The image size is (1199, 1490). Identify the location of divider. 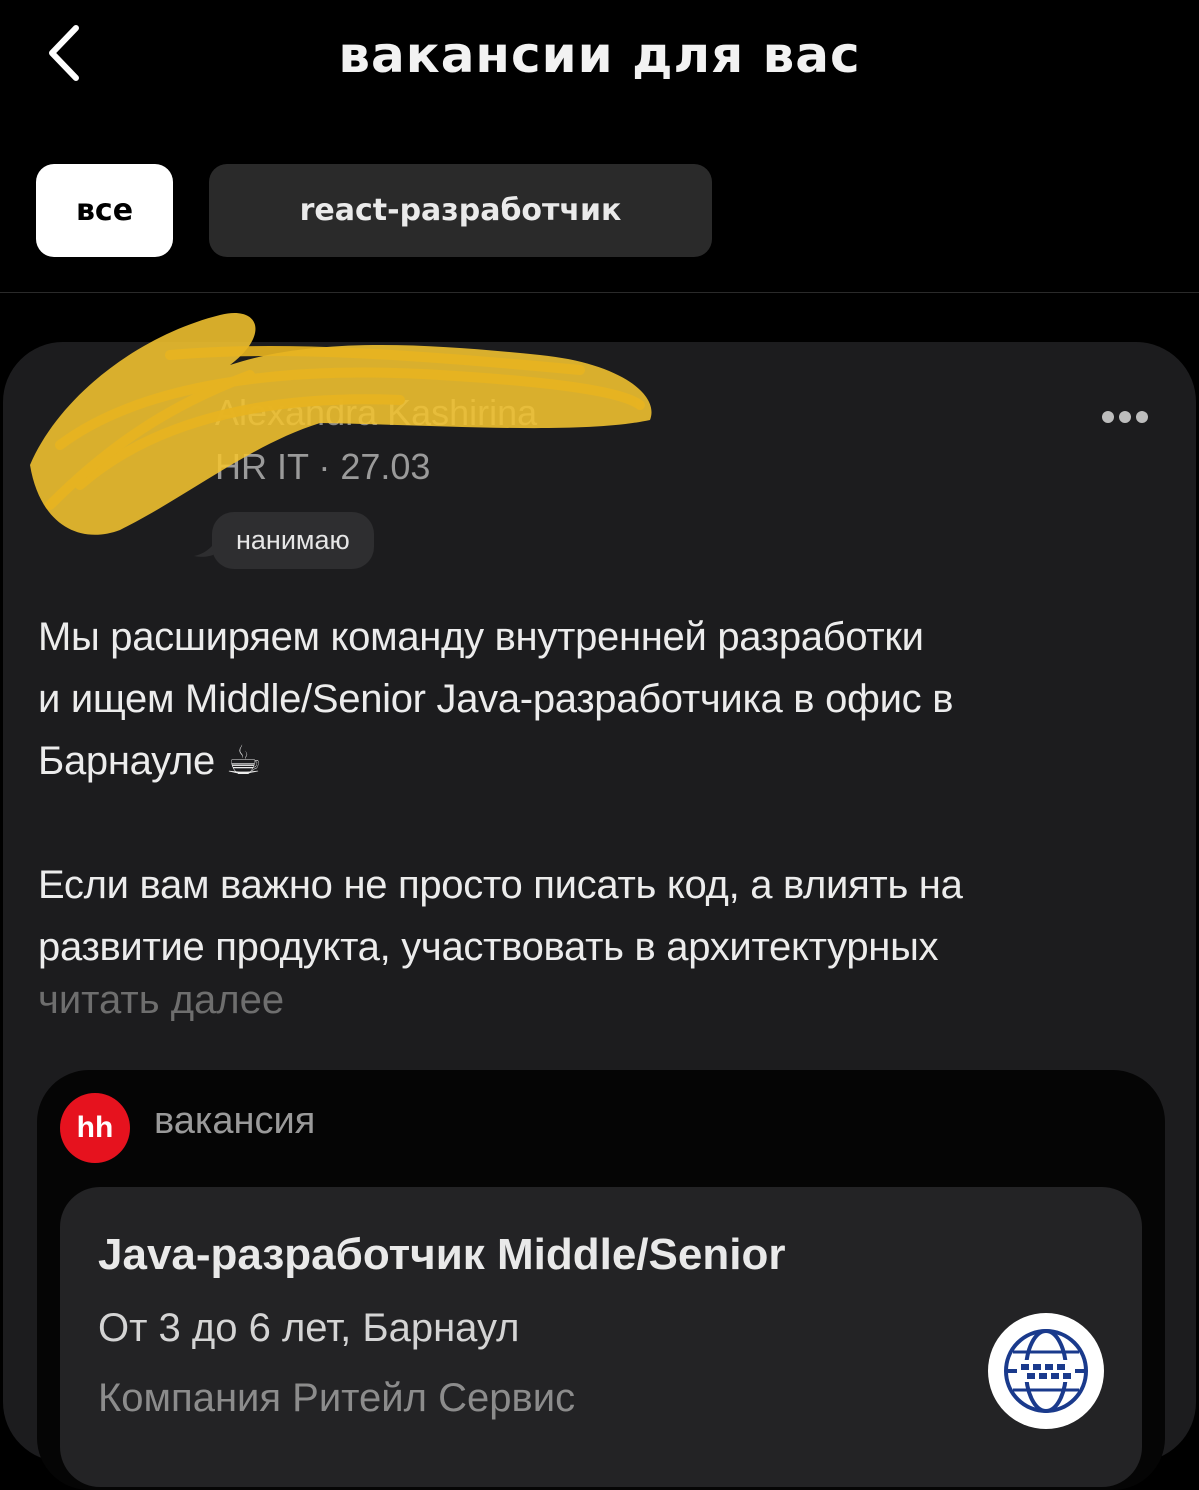
(599, 292).